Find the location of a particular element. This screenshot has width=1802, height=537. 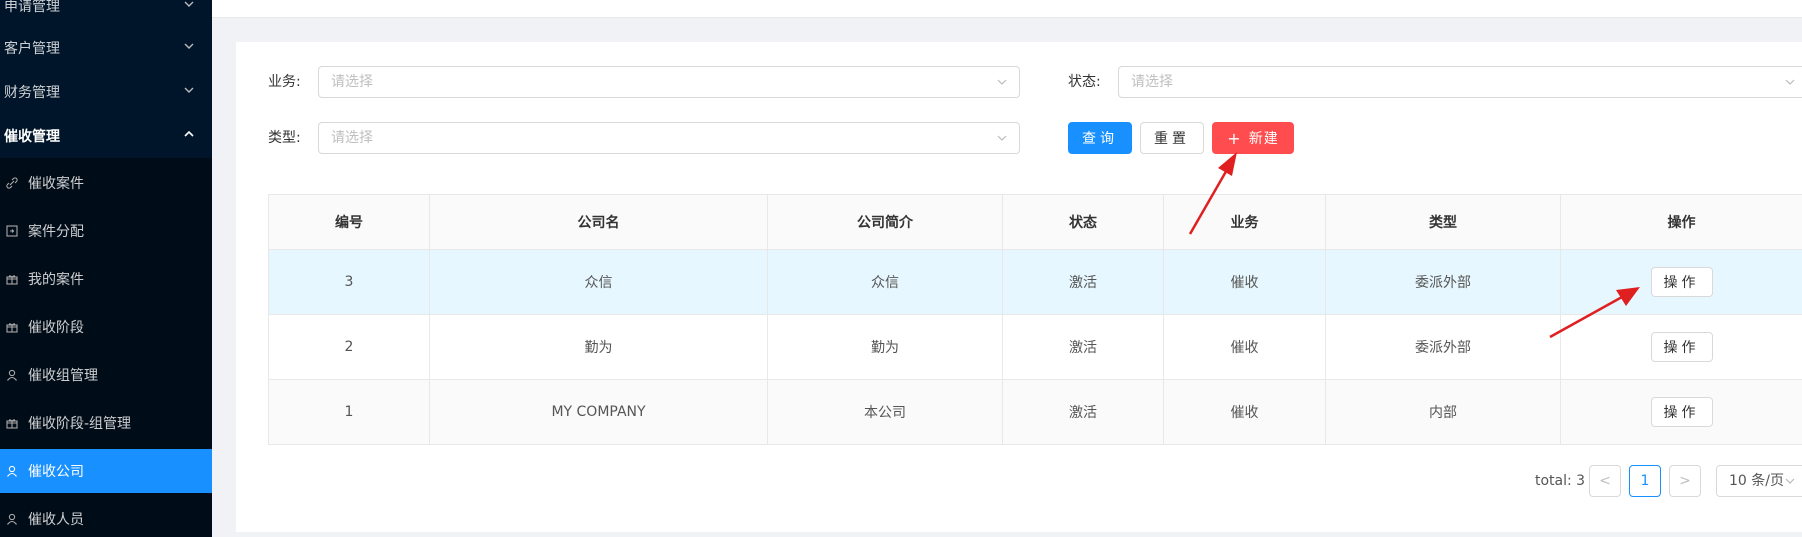

sidebar-item-label: 催收阶段 is located at coordinates (56, 328).